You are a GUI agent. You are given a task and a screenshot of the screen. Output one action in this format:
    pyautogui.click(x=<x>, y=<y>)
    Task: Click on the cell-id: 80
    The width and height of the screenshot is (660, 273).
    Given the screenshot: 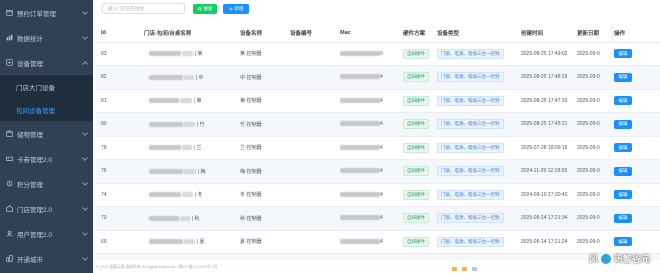 What is the action you would take?
    pyautogui.click(x=120, y=124)
    